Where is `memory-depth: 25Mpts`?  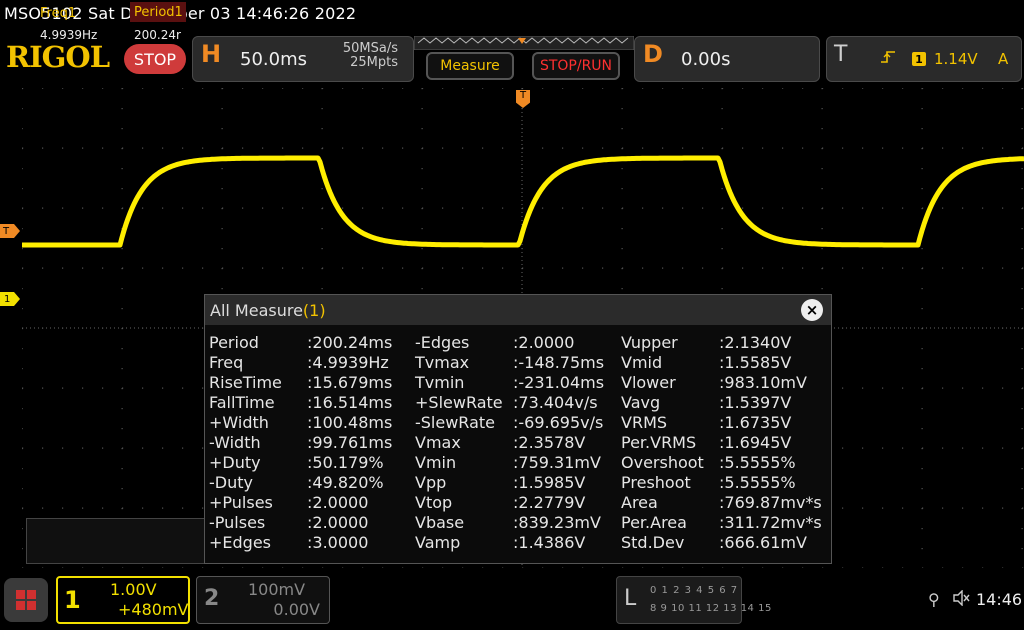 memory-depth: 25Mpts is located at coordinates (374, 62).